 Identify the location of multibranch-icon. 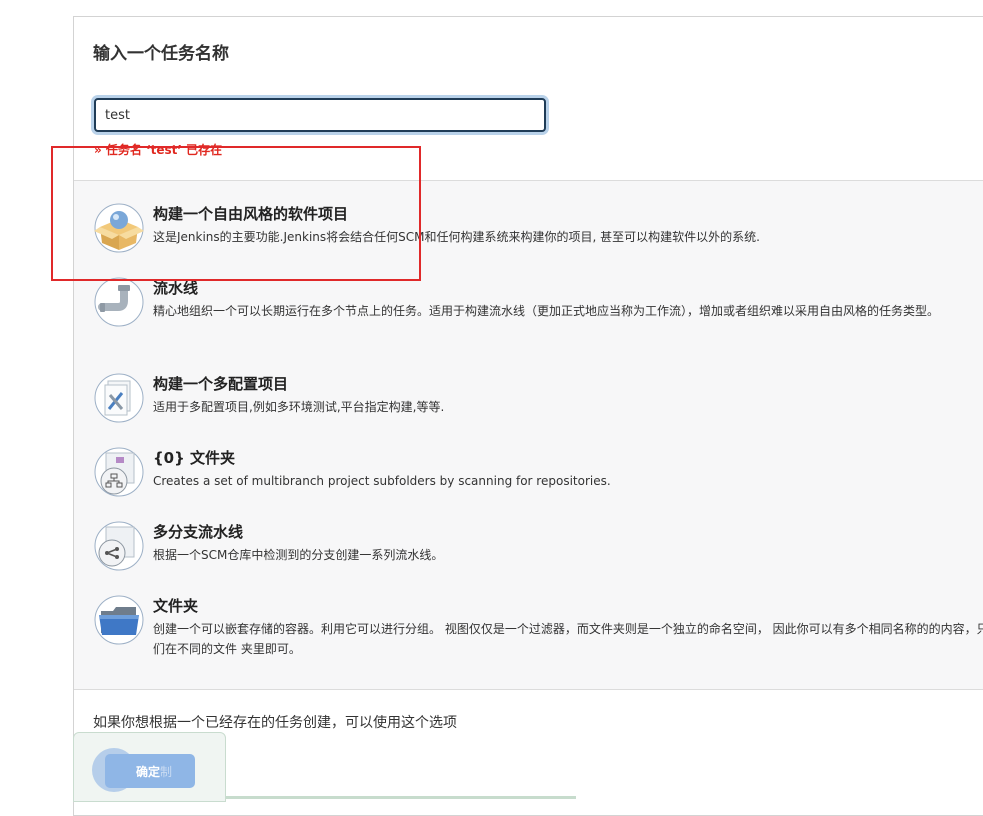
(119, 546).